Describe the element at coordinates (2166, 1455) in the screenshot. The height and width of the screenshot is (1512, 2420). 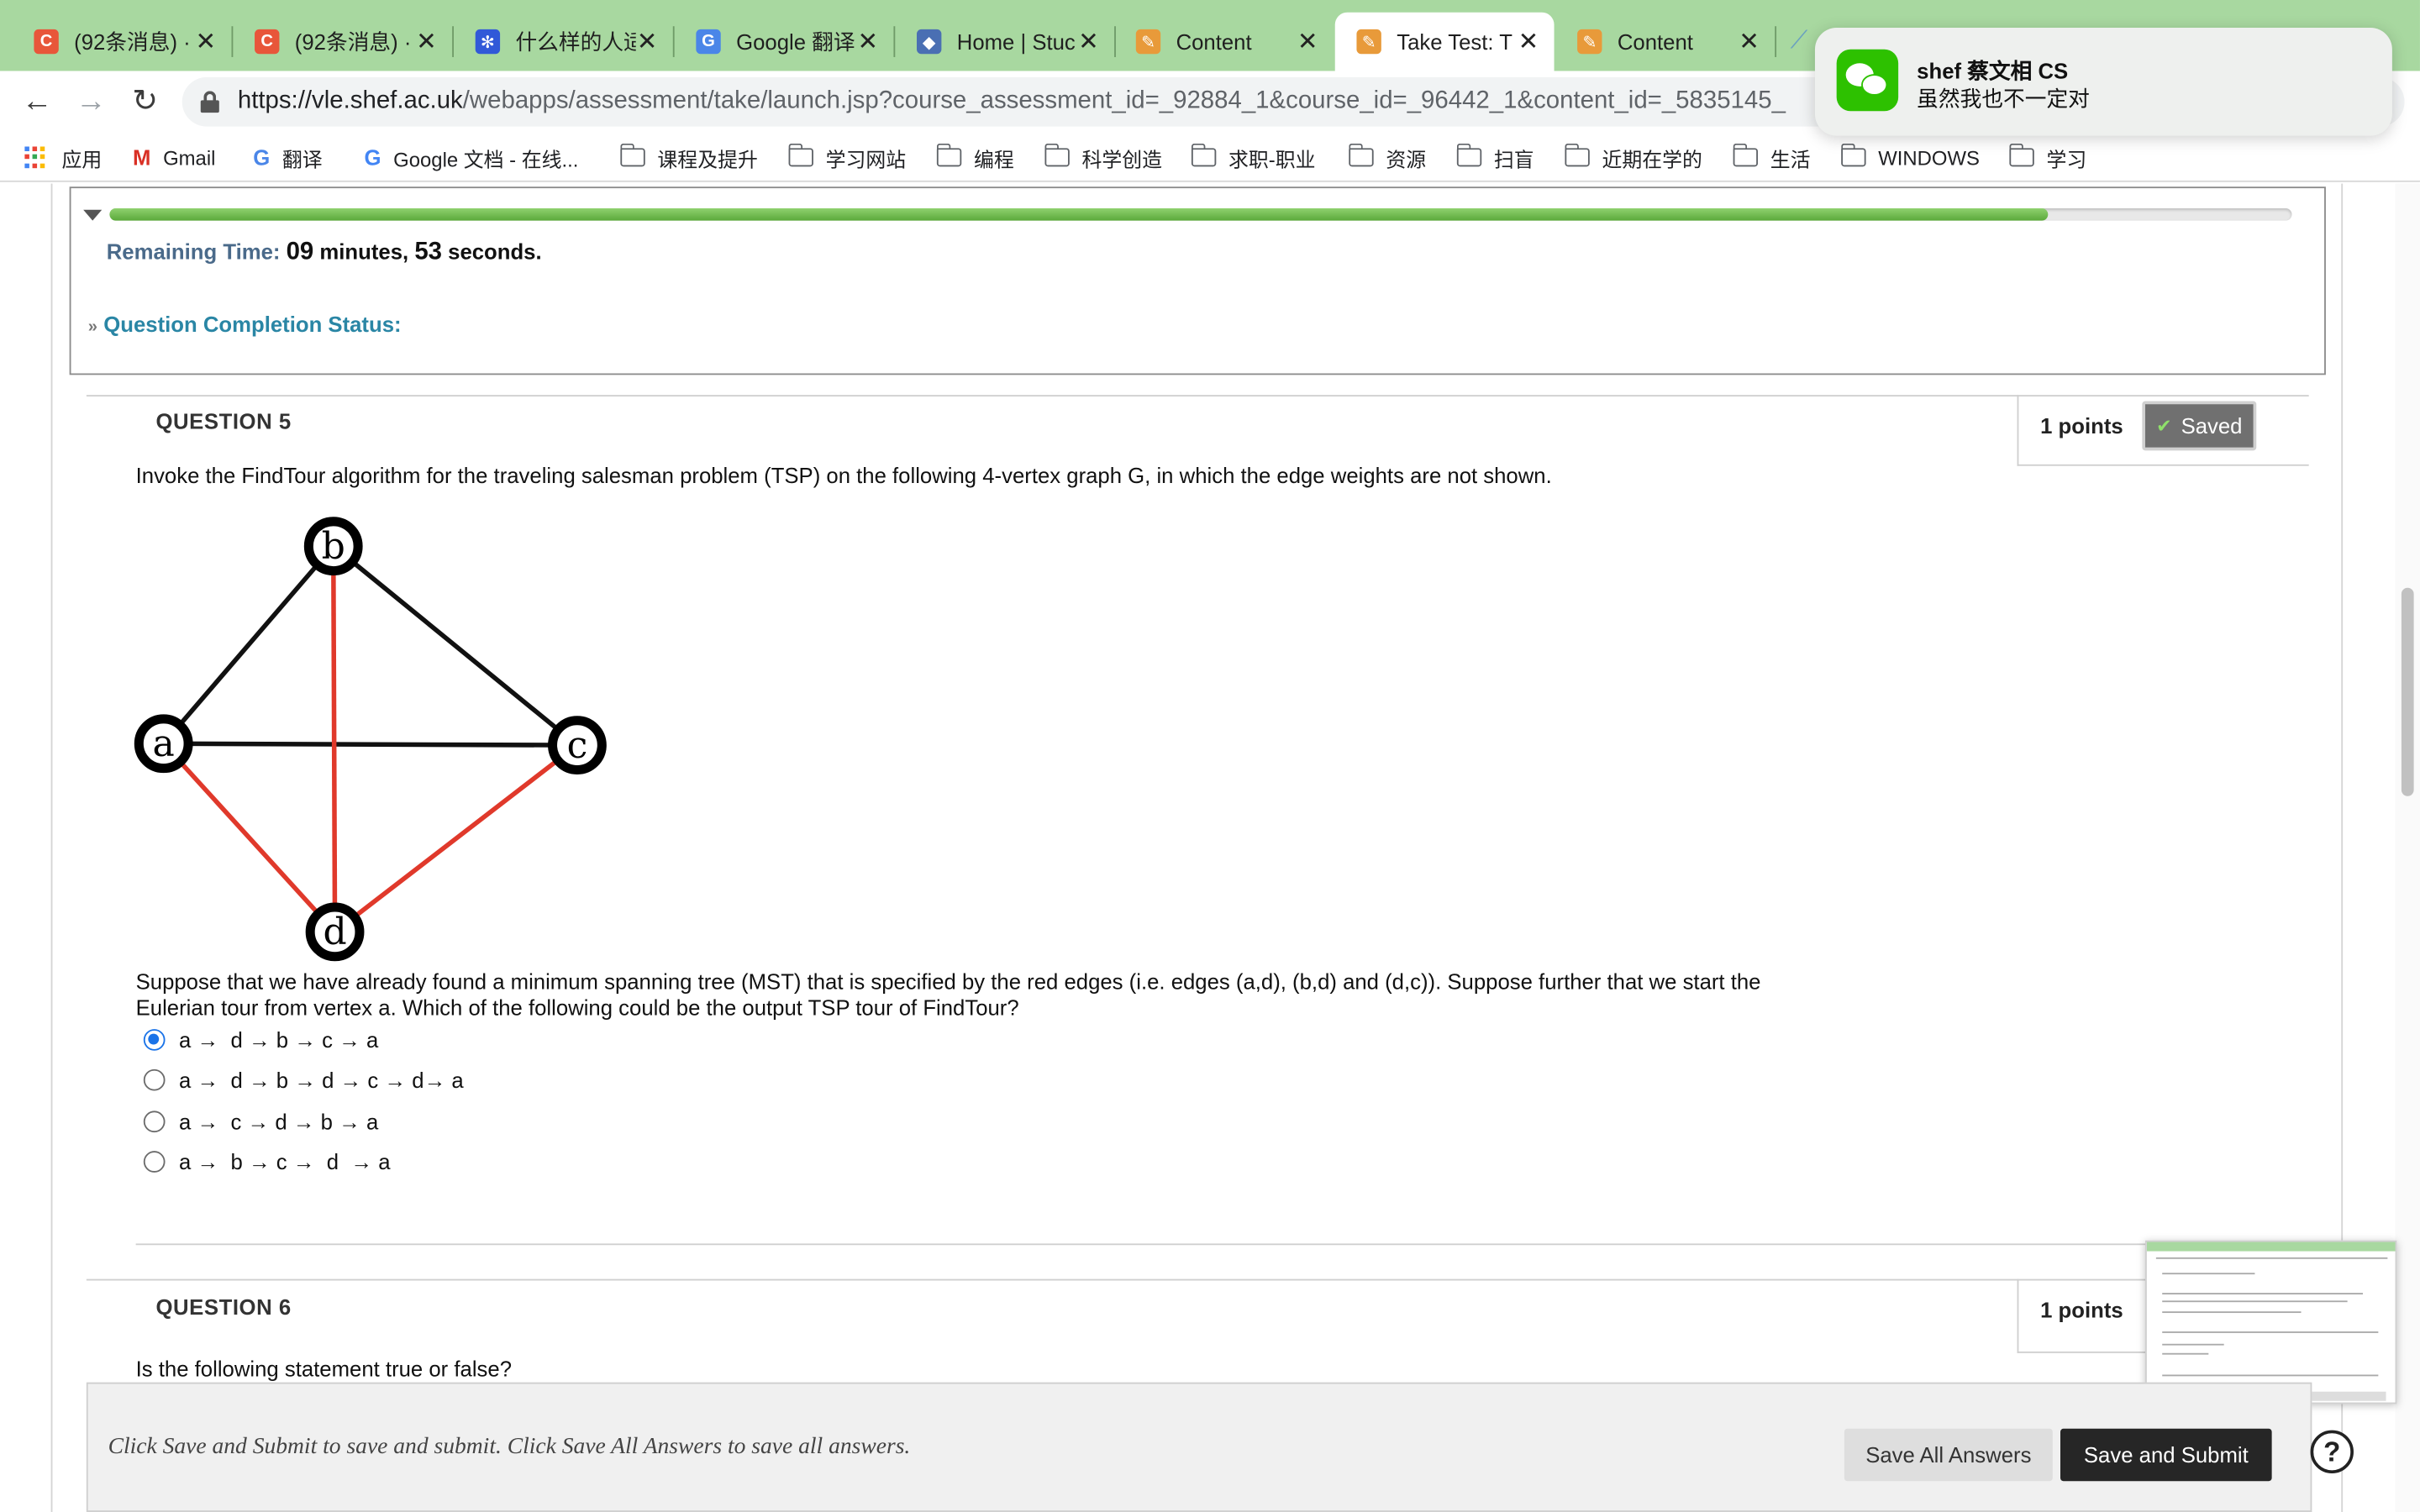
I see `save-and-submit-button: Save and Submit` at that location.